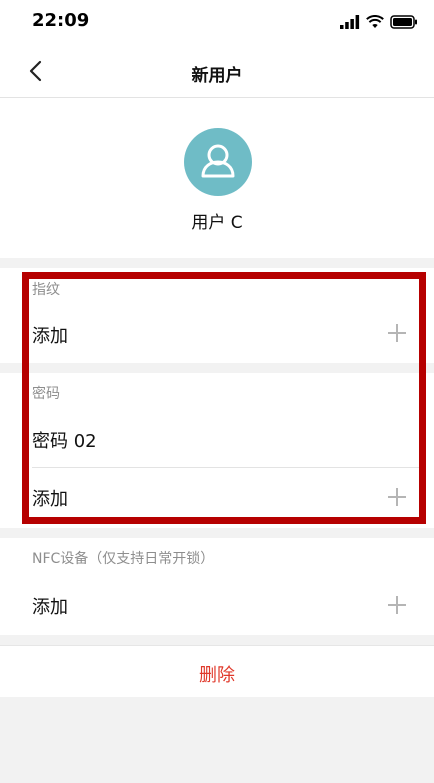  What do you see at coordinates (217, 220) in the screenshot?
I see `user-name: 用户 C` at bounding box center [217, 220].